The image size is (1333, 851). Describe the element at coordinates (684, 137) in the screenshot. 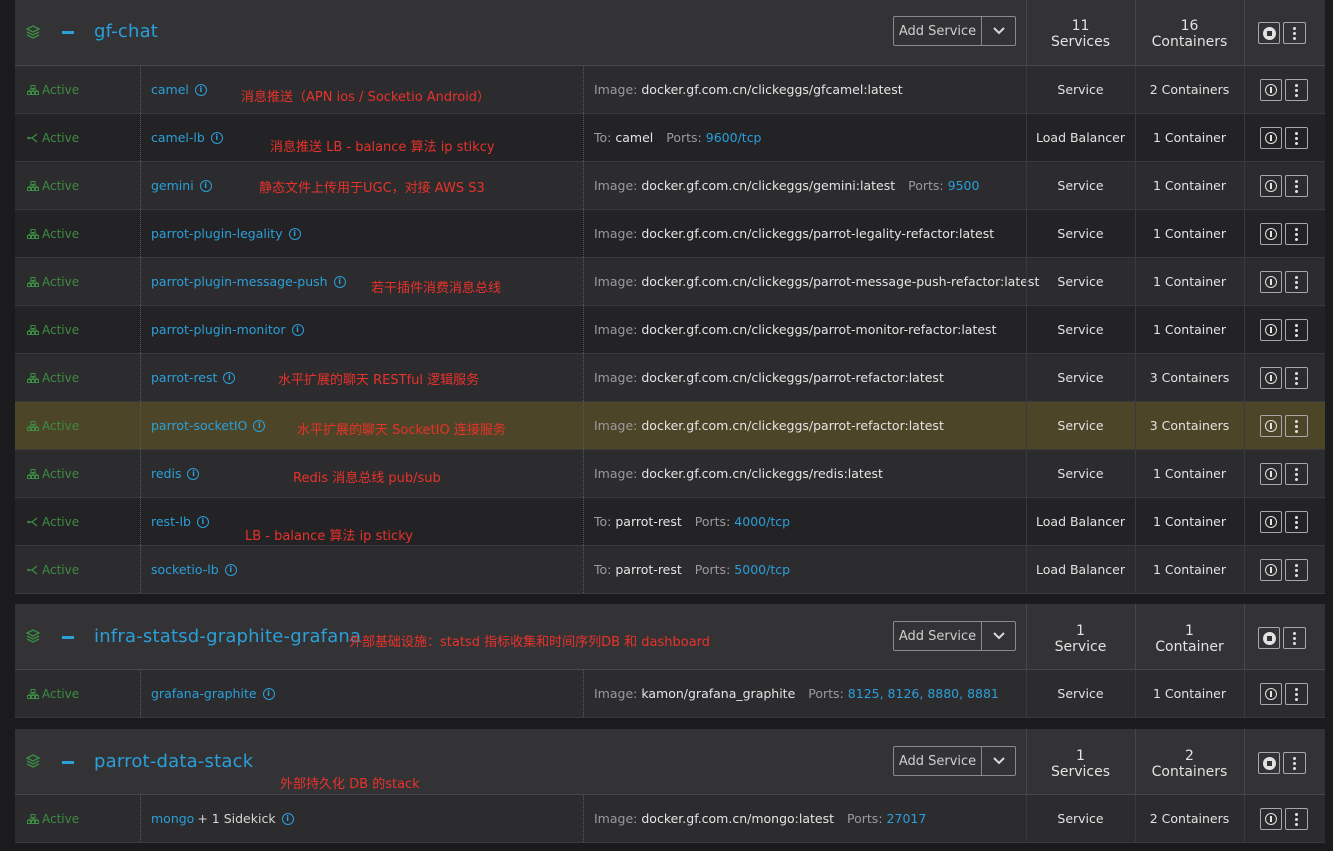

I see `ports-key: Ports:` at that location.